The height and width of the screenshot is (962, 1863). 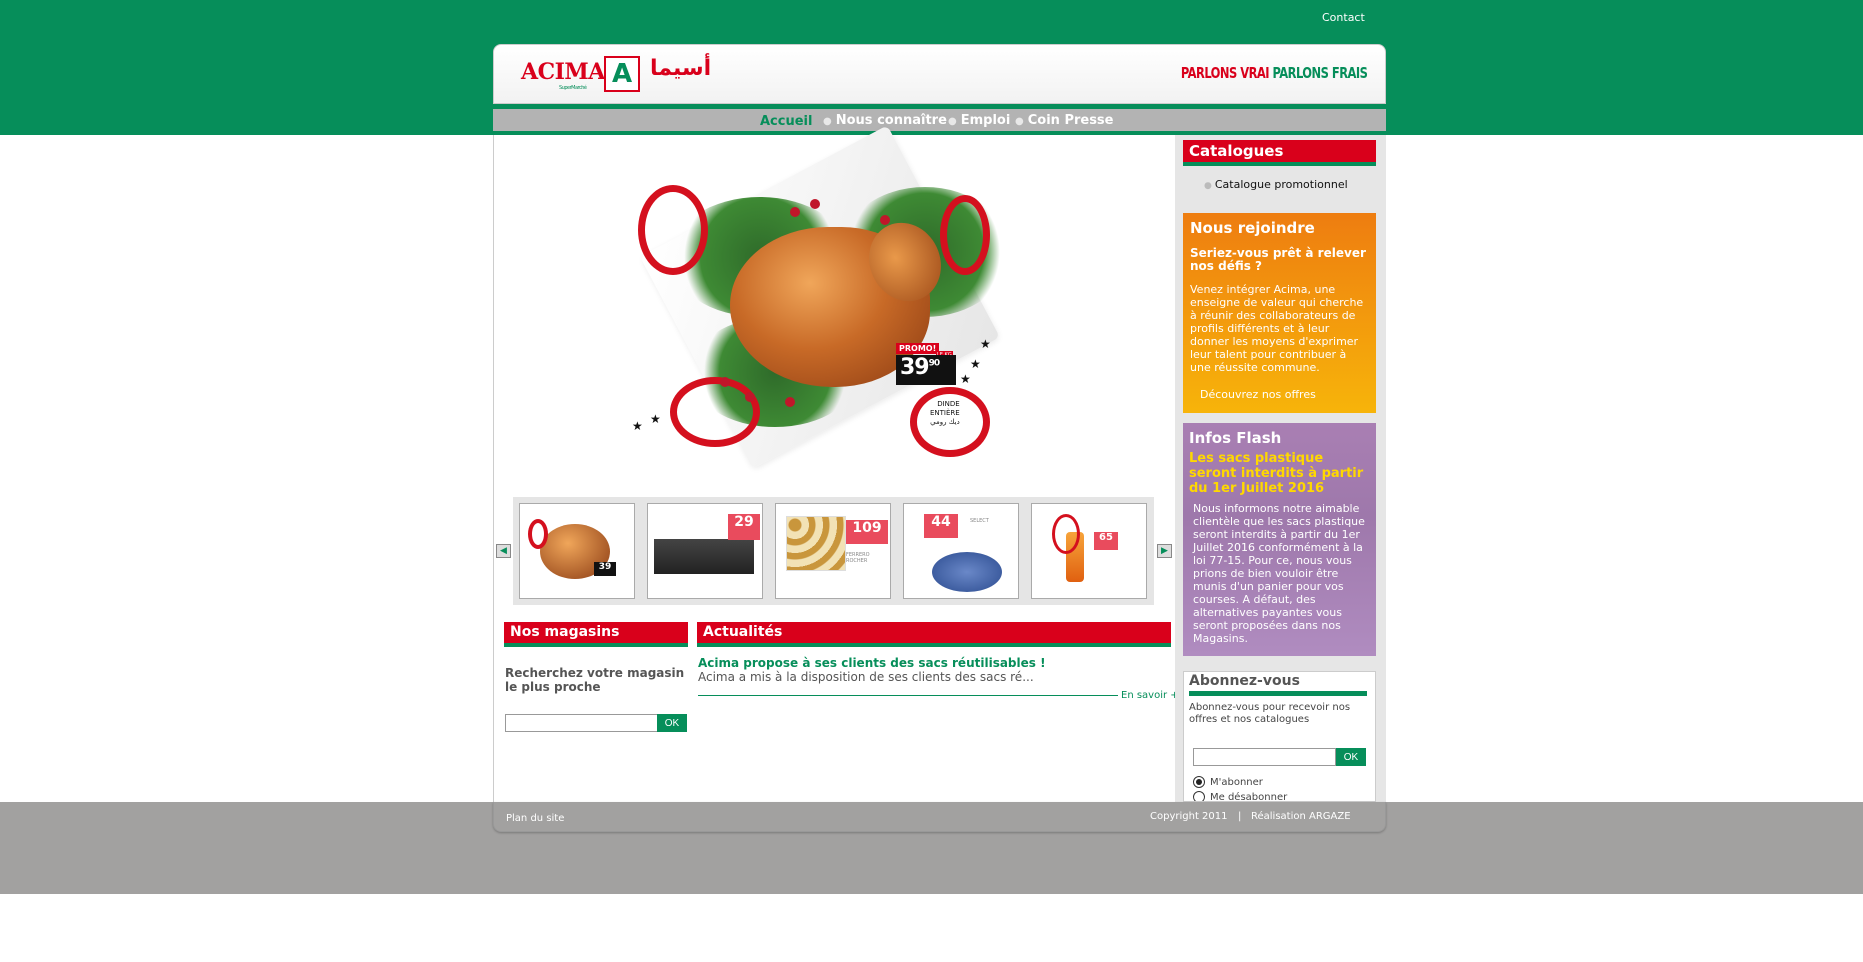 What do you see at coordinates (705, 551) in the screenshot?
I see `thumbnail-2: 29` at bounding box center [705, 551].